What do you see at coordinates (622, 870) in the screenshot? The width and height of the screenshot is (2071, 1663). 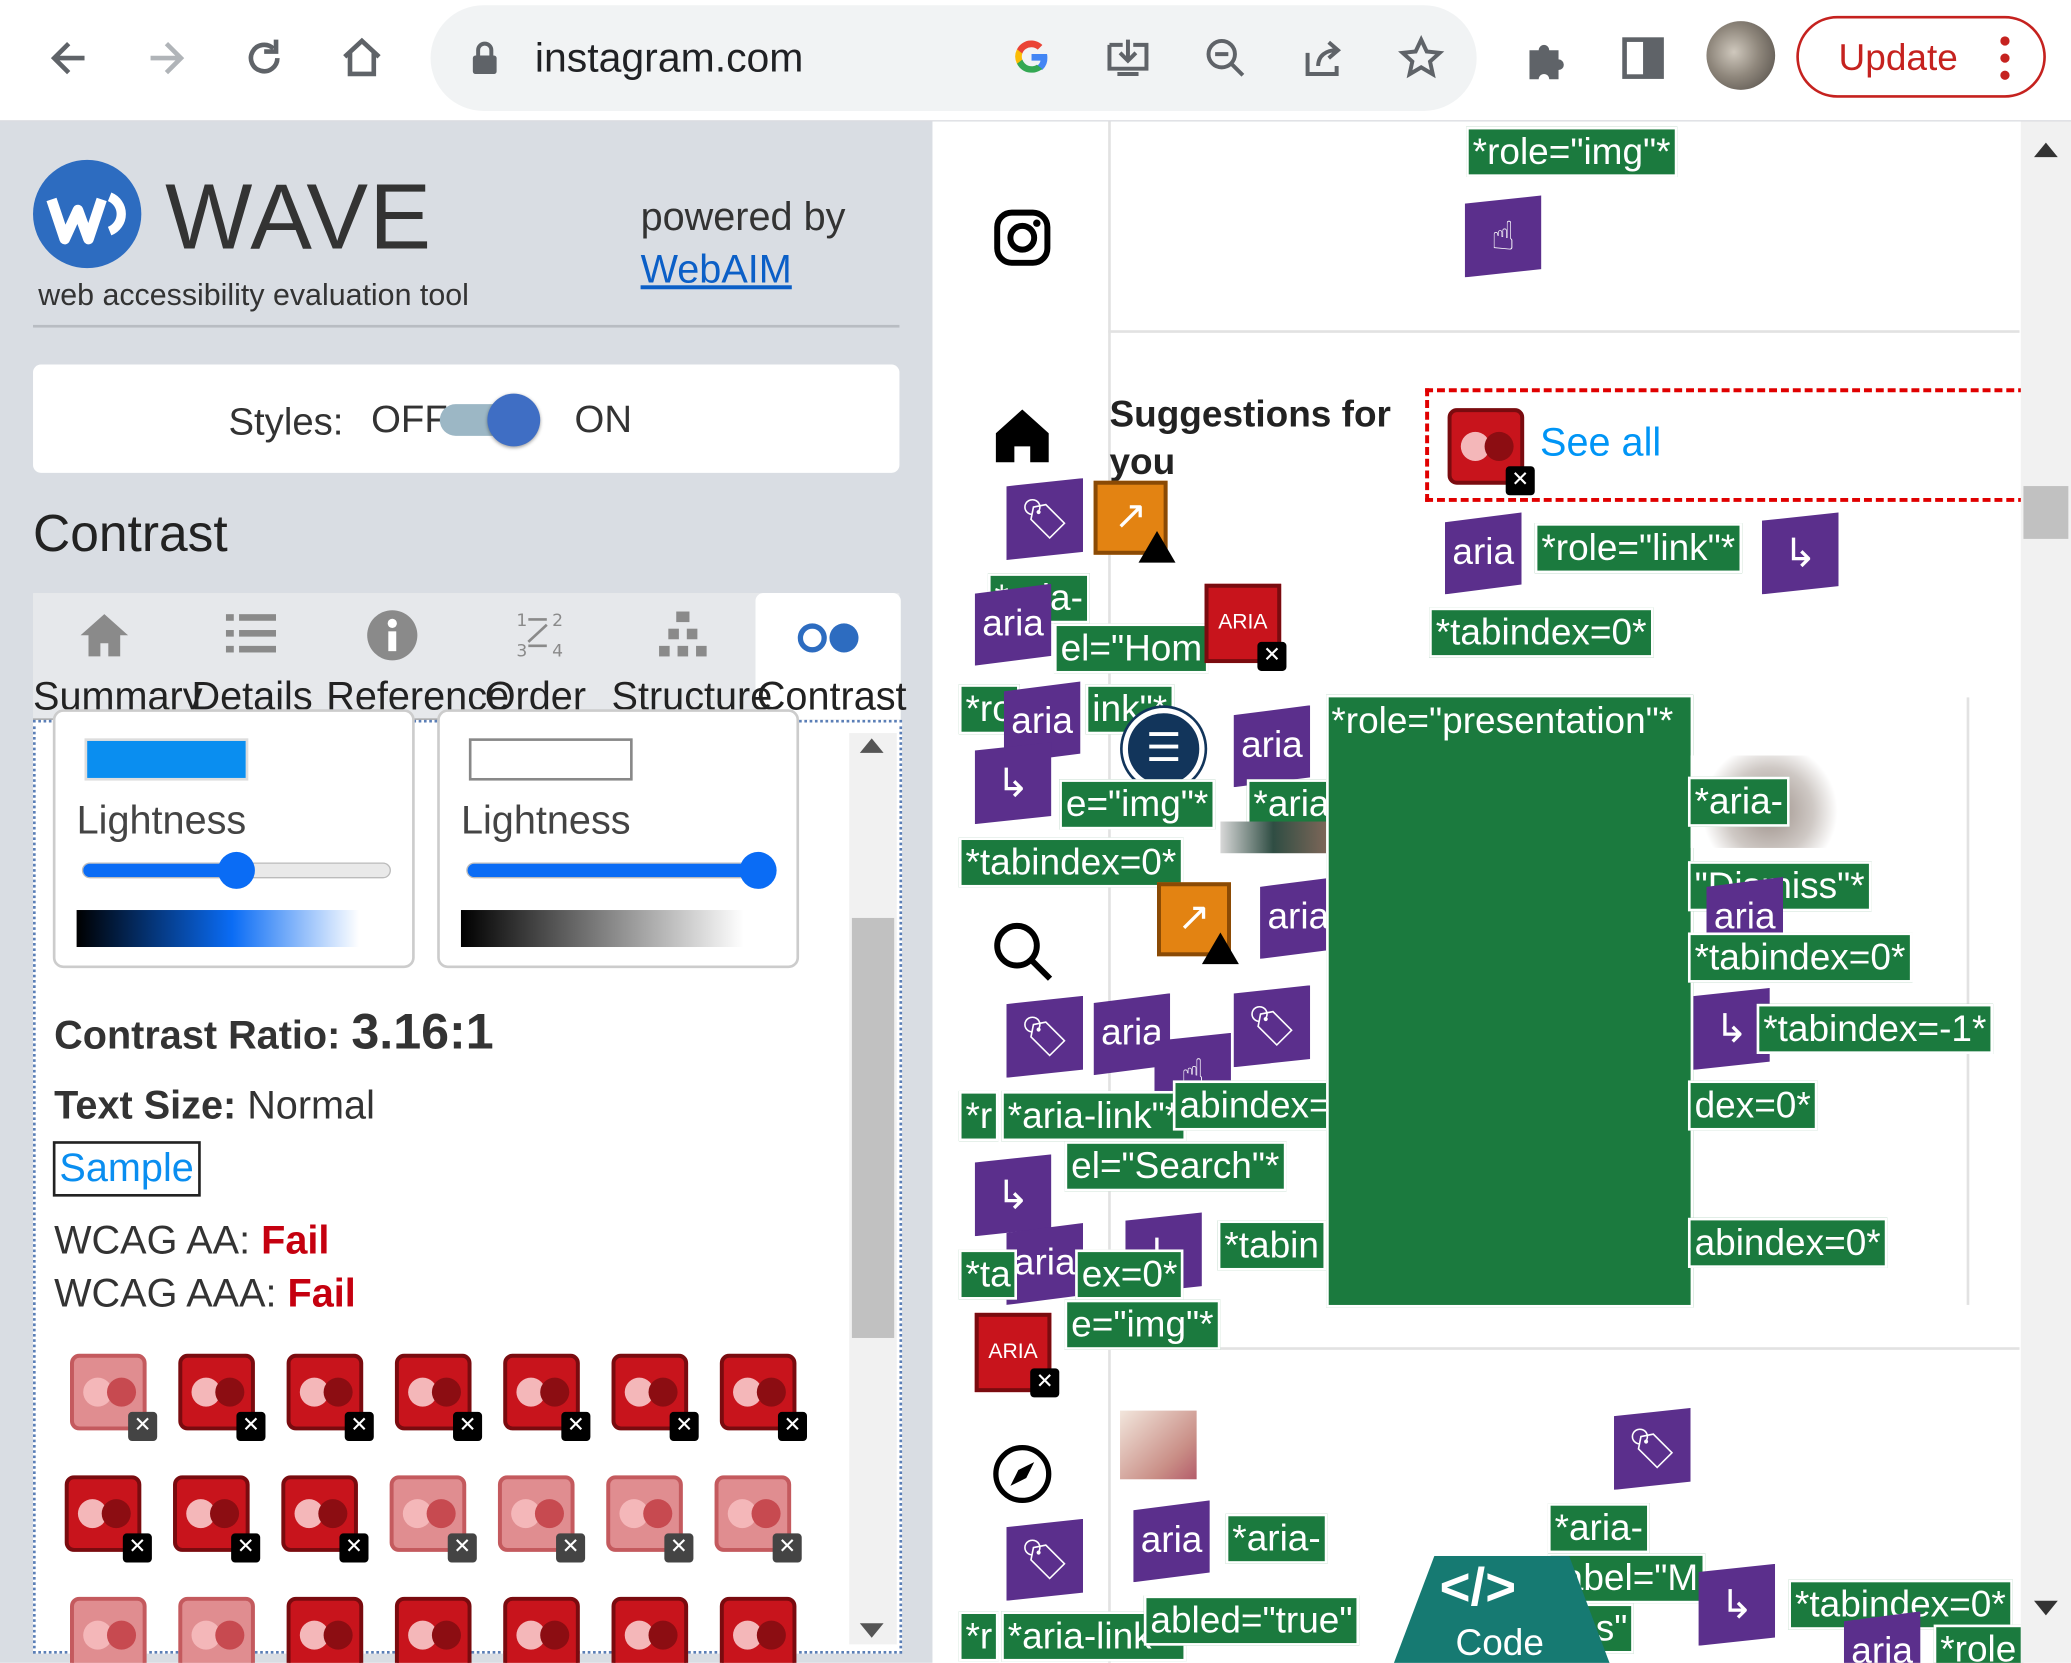 I see `background-lightness-slider` at bounding box center [622, 870].